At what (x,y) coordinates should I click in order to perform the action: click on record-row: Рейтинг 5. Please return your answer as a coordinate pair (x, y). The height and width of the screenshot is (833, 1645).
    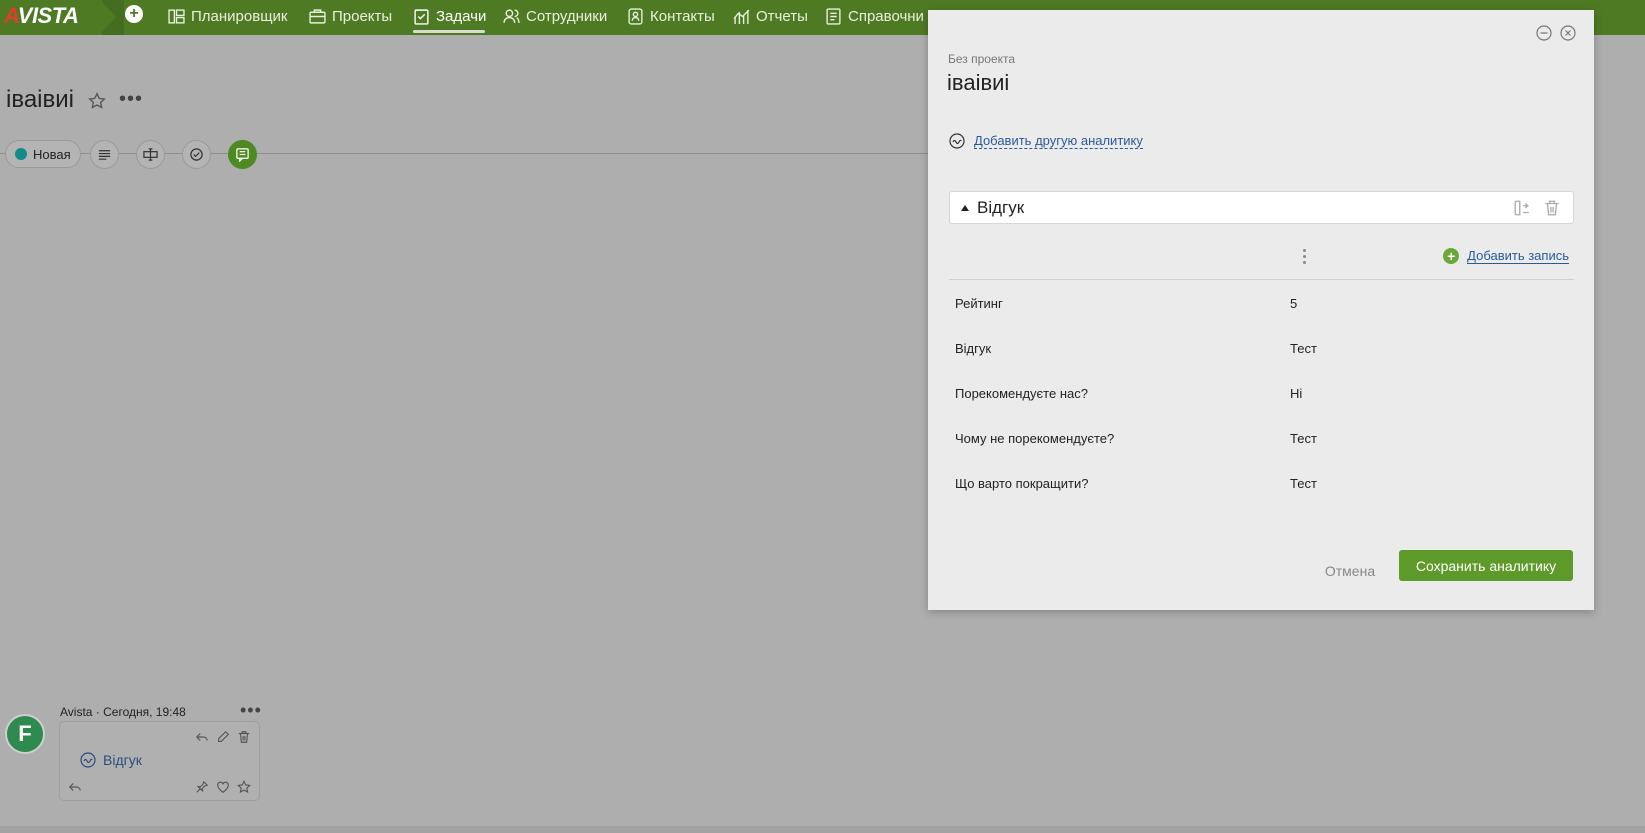
    Looking at the image, I should click on (1255, 306).